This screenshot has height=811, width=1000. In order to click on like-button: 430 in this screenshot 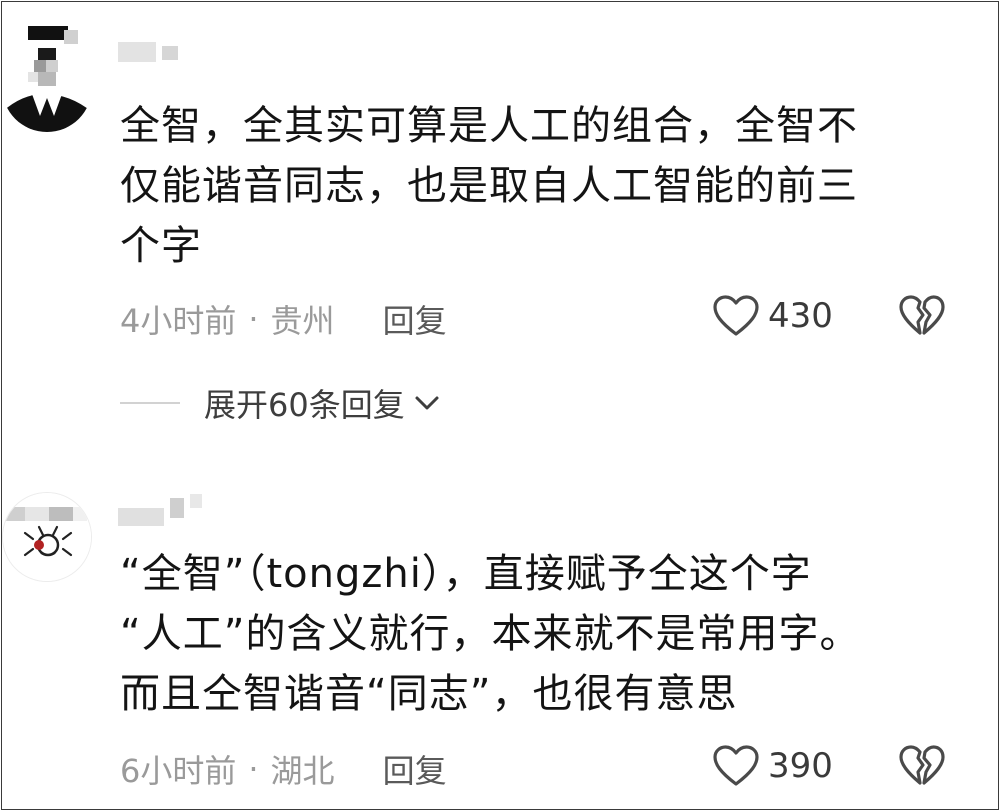, I will do `click(772, 316)`.